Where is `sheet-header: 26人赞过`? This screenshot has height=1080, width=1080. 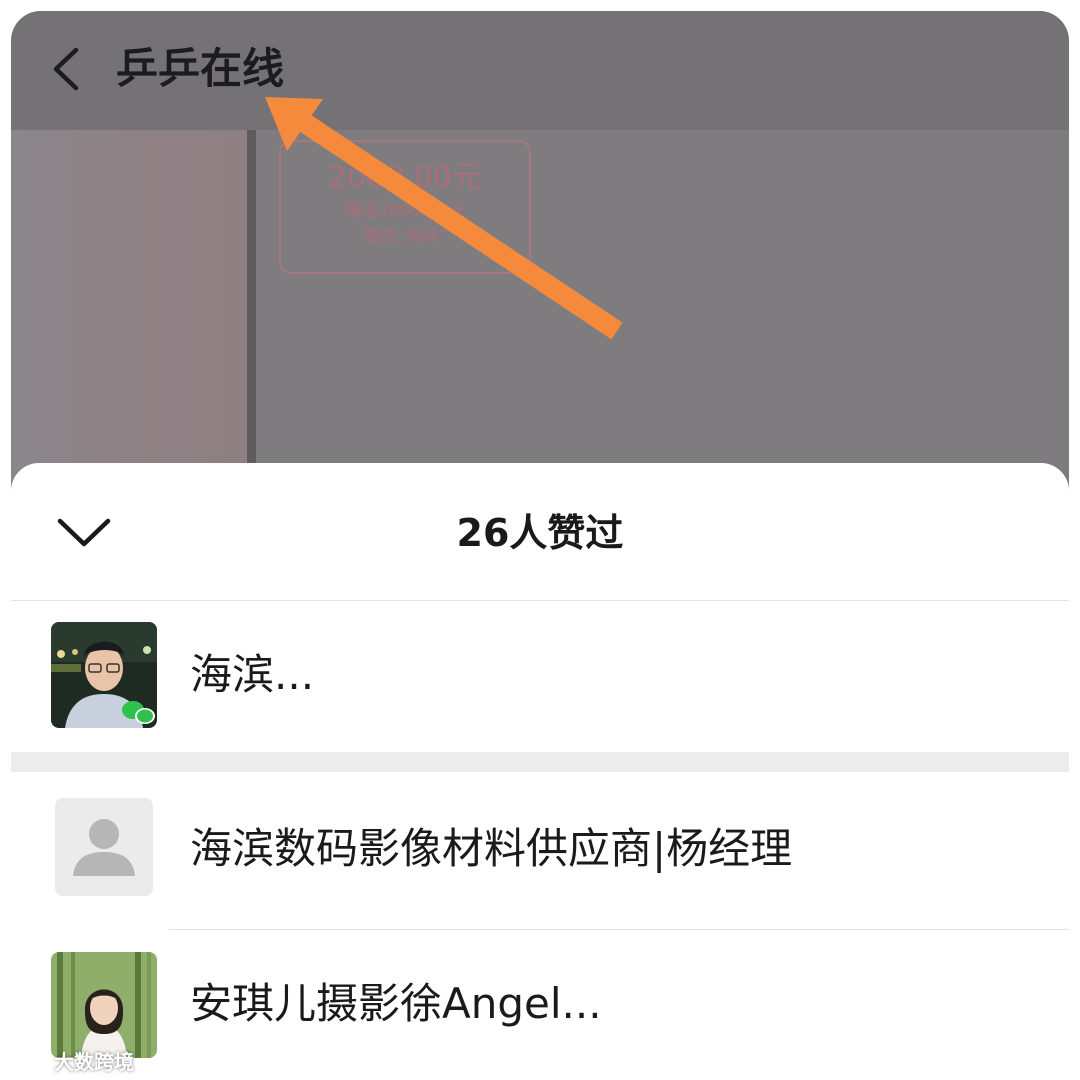
sheet-header: 26人赞过 is located at coordinates (540, 532).